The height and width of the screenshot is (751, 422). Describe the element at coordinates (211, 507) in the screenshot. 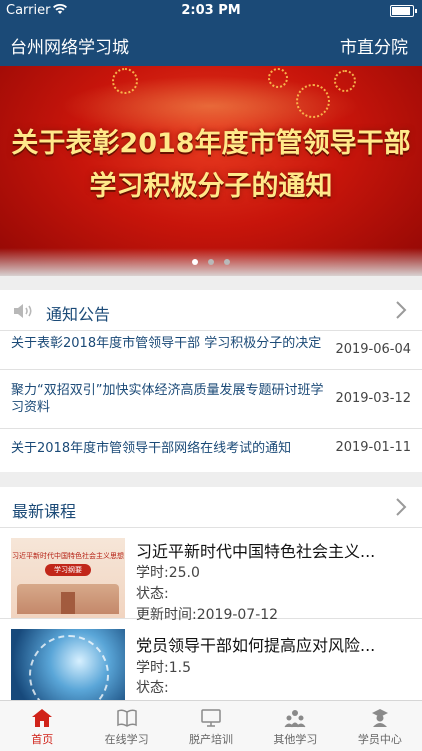

I see `course-header: 最新课程` at that location.